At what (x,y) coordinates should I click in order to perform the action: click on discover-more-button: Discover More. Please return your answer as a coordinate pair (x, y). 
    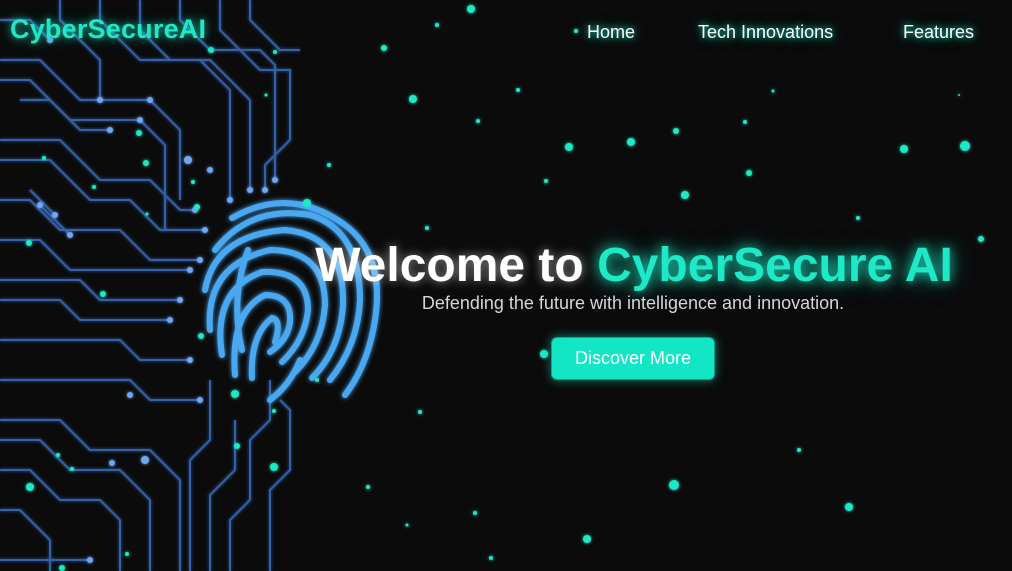
    Looking at the image, I should click on (633, 358).